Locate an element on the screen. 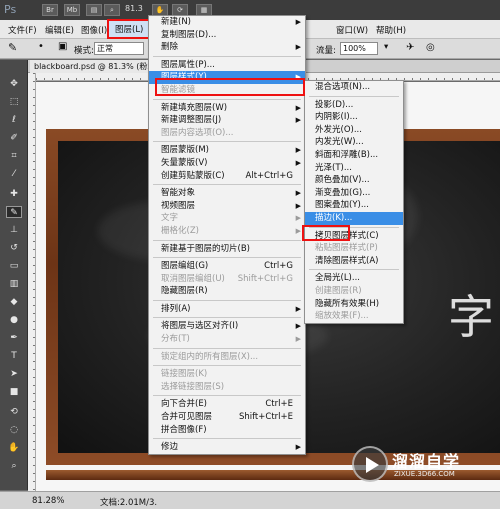 This screenshot has width=500, height=509. layer-menu-item: 矢量蒙版(V) ▶ is located at coordinates (227, 163).